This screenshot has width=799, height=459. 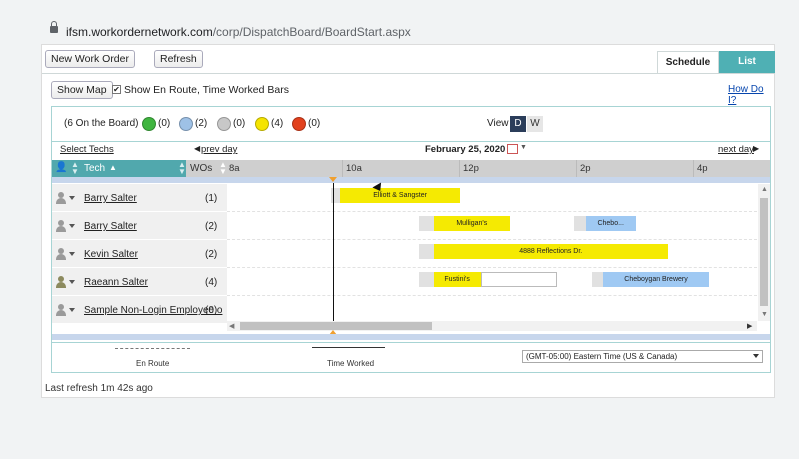 I want to click on time-tick-label: 12p, so click(x=471, y=168).